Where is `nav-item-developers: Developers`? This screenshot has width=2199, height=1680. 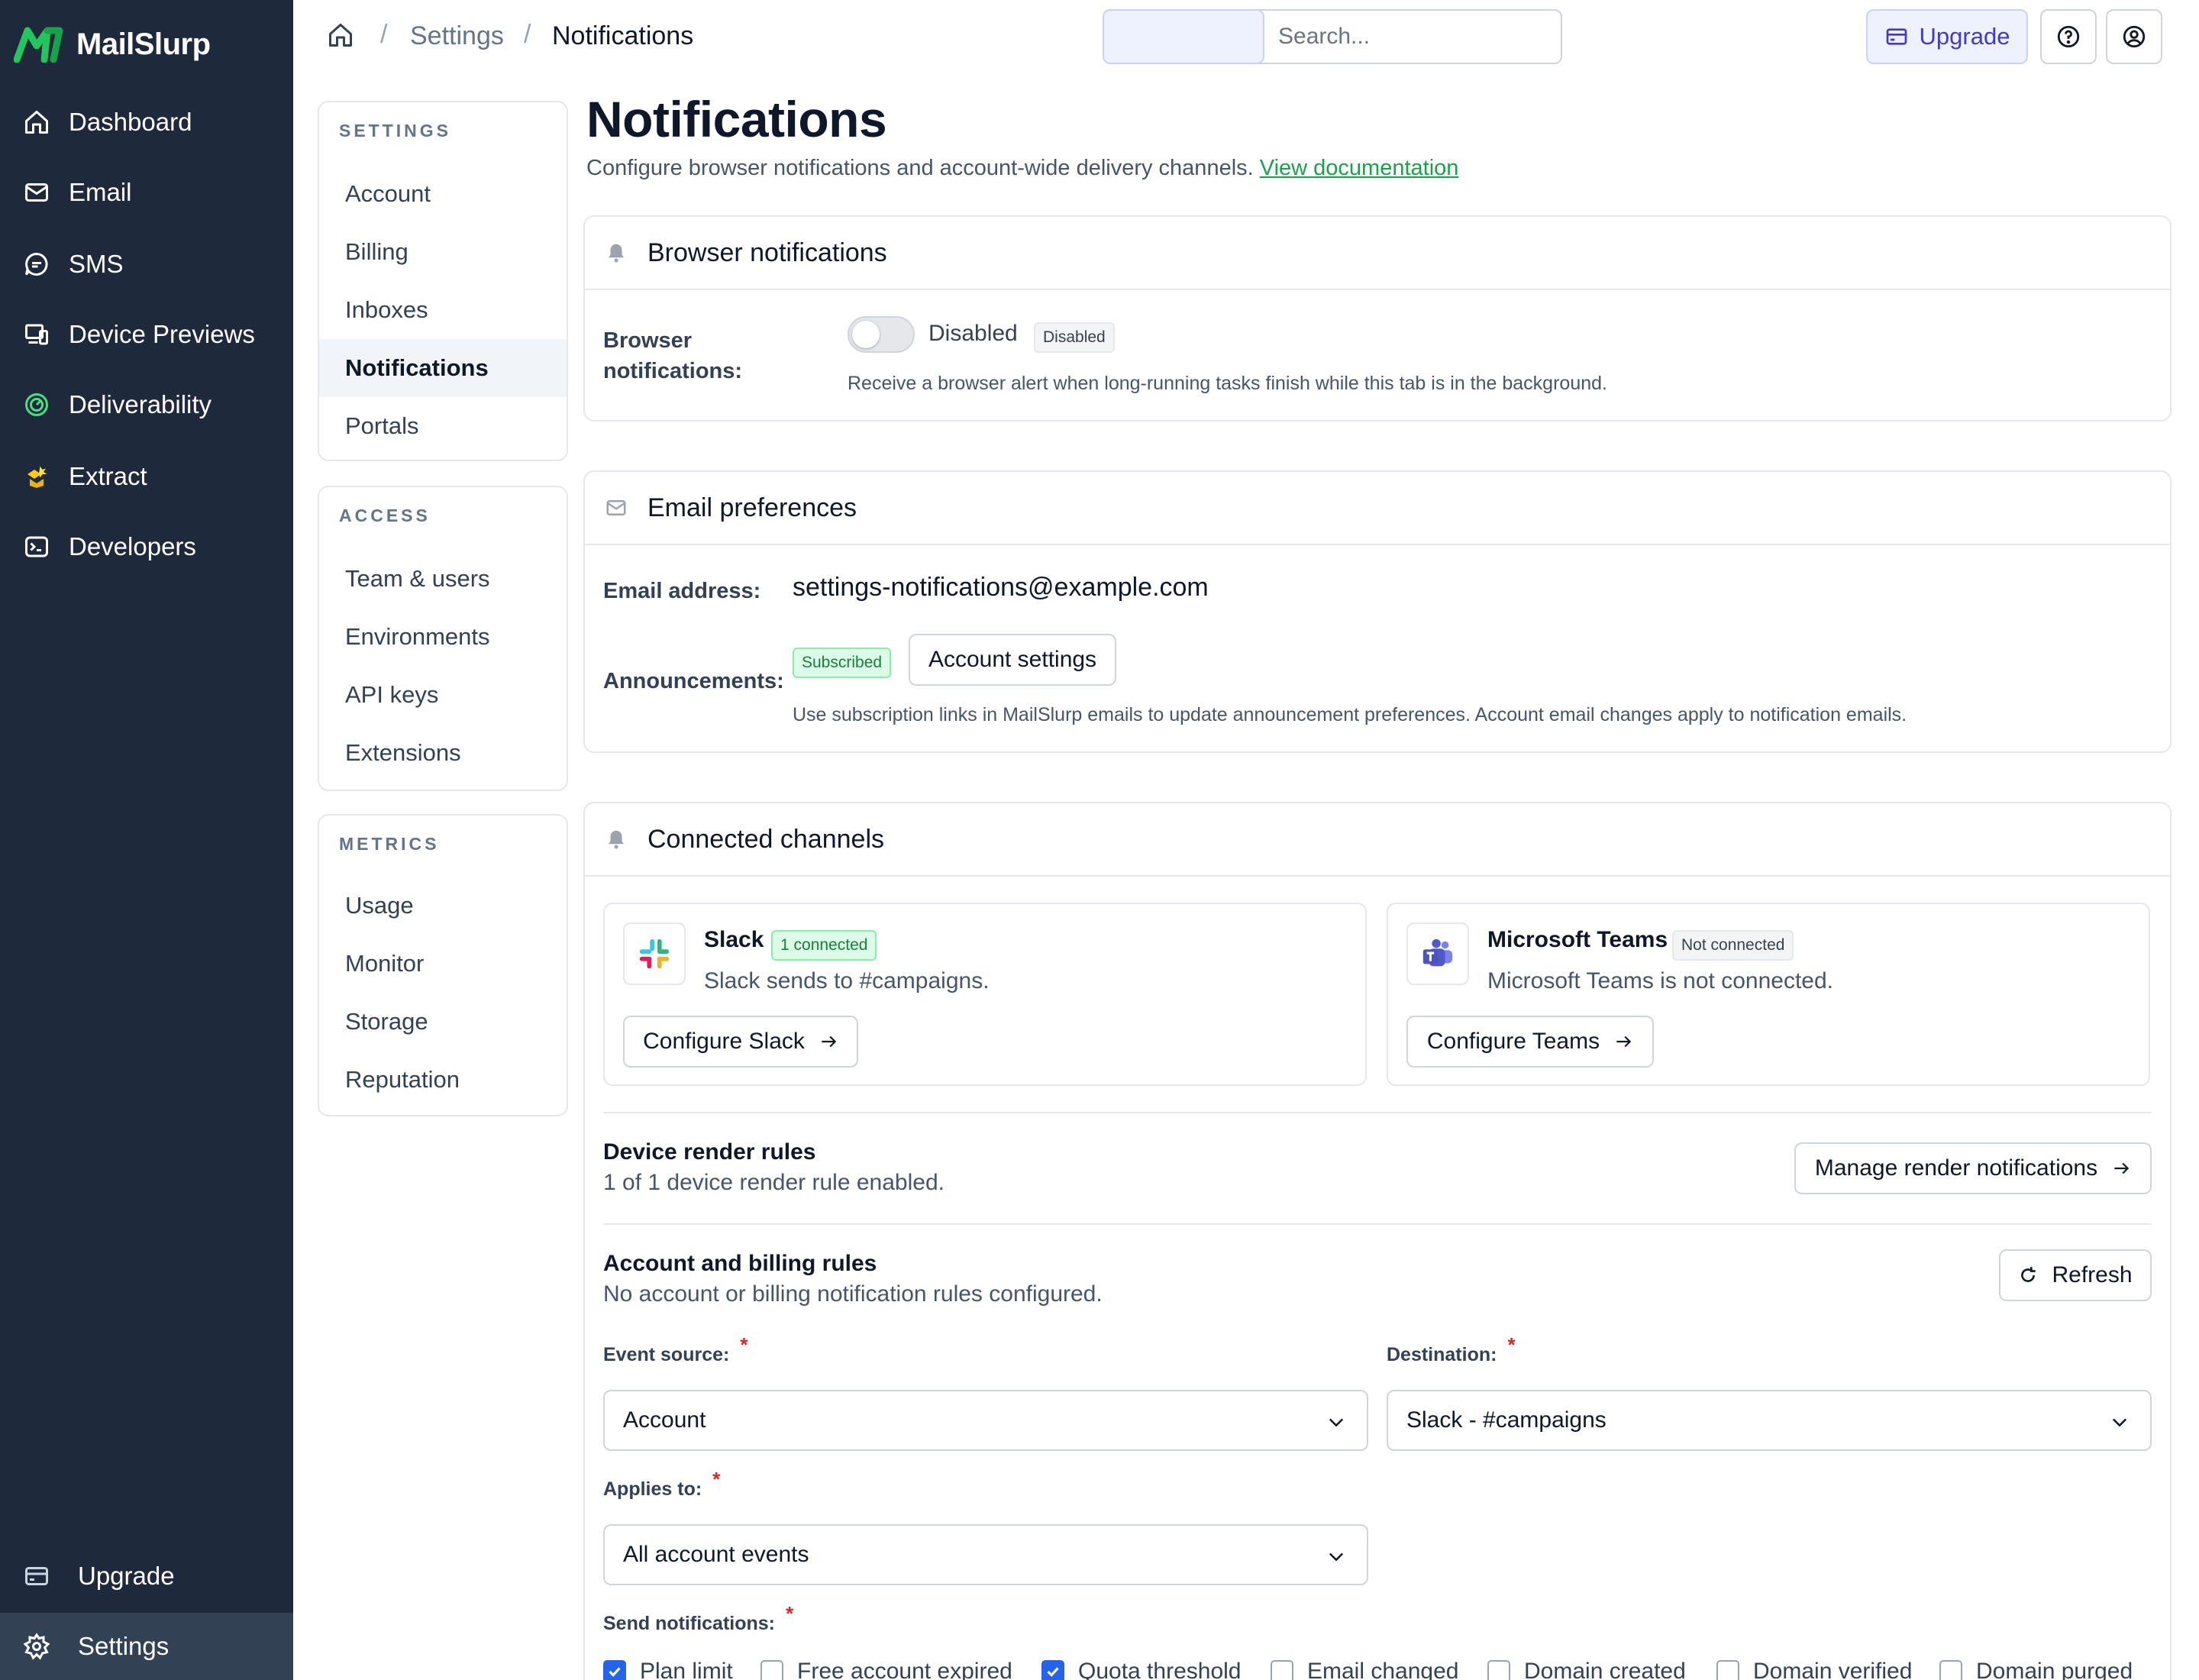
nav-item-developers: Developers is located at coordinates (147, 546).